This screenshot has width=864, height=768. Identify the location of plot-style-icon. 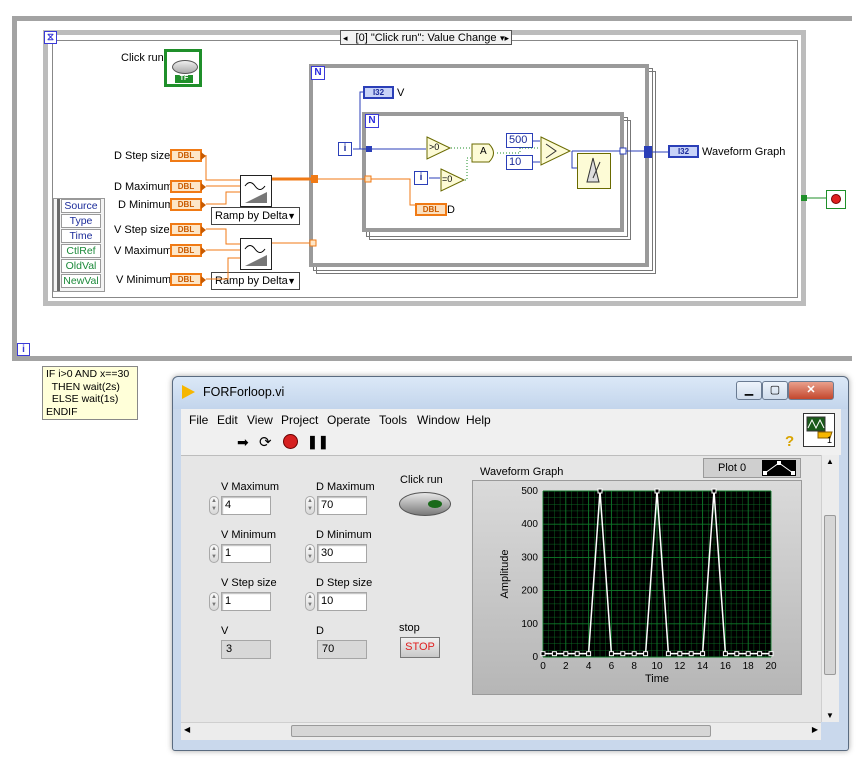
(779, 468).